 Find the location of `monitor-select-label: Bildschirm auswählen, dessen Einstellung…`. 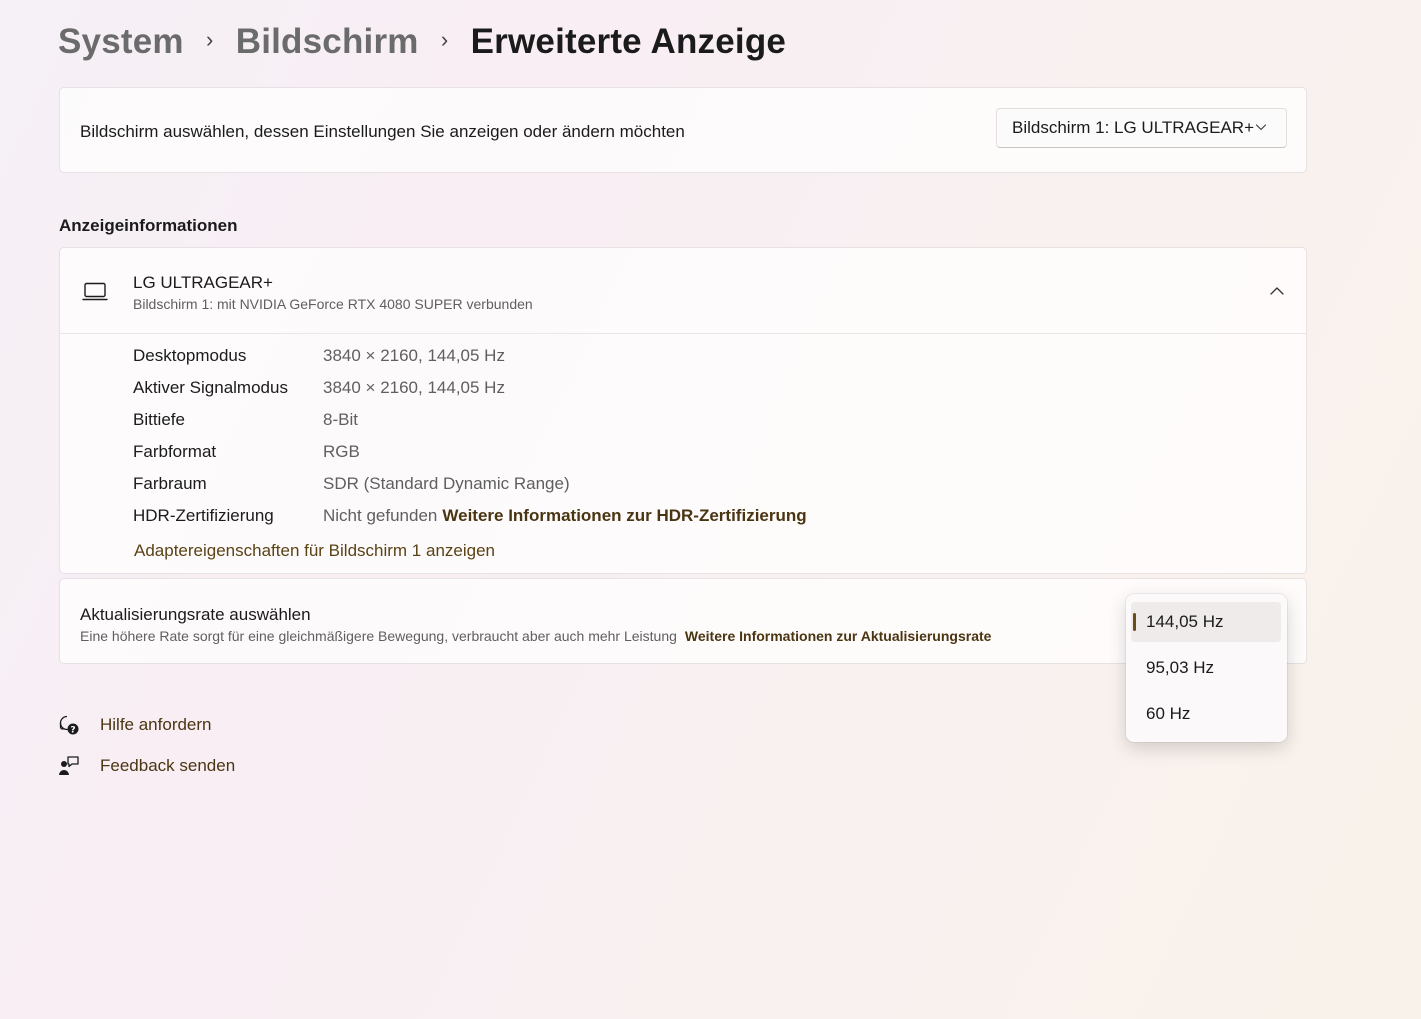

monitor-select-label: Bildschirm auswählen, dessen Einstellung… is located at coordinates (382, 131).